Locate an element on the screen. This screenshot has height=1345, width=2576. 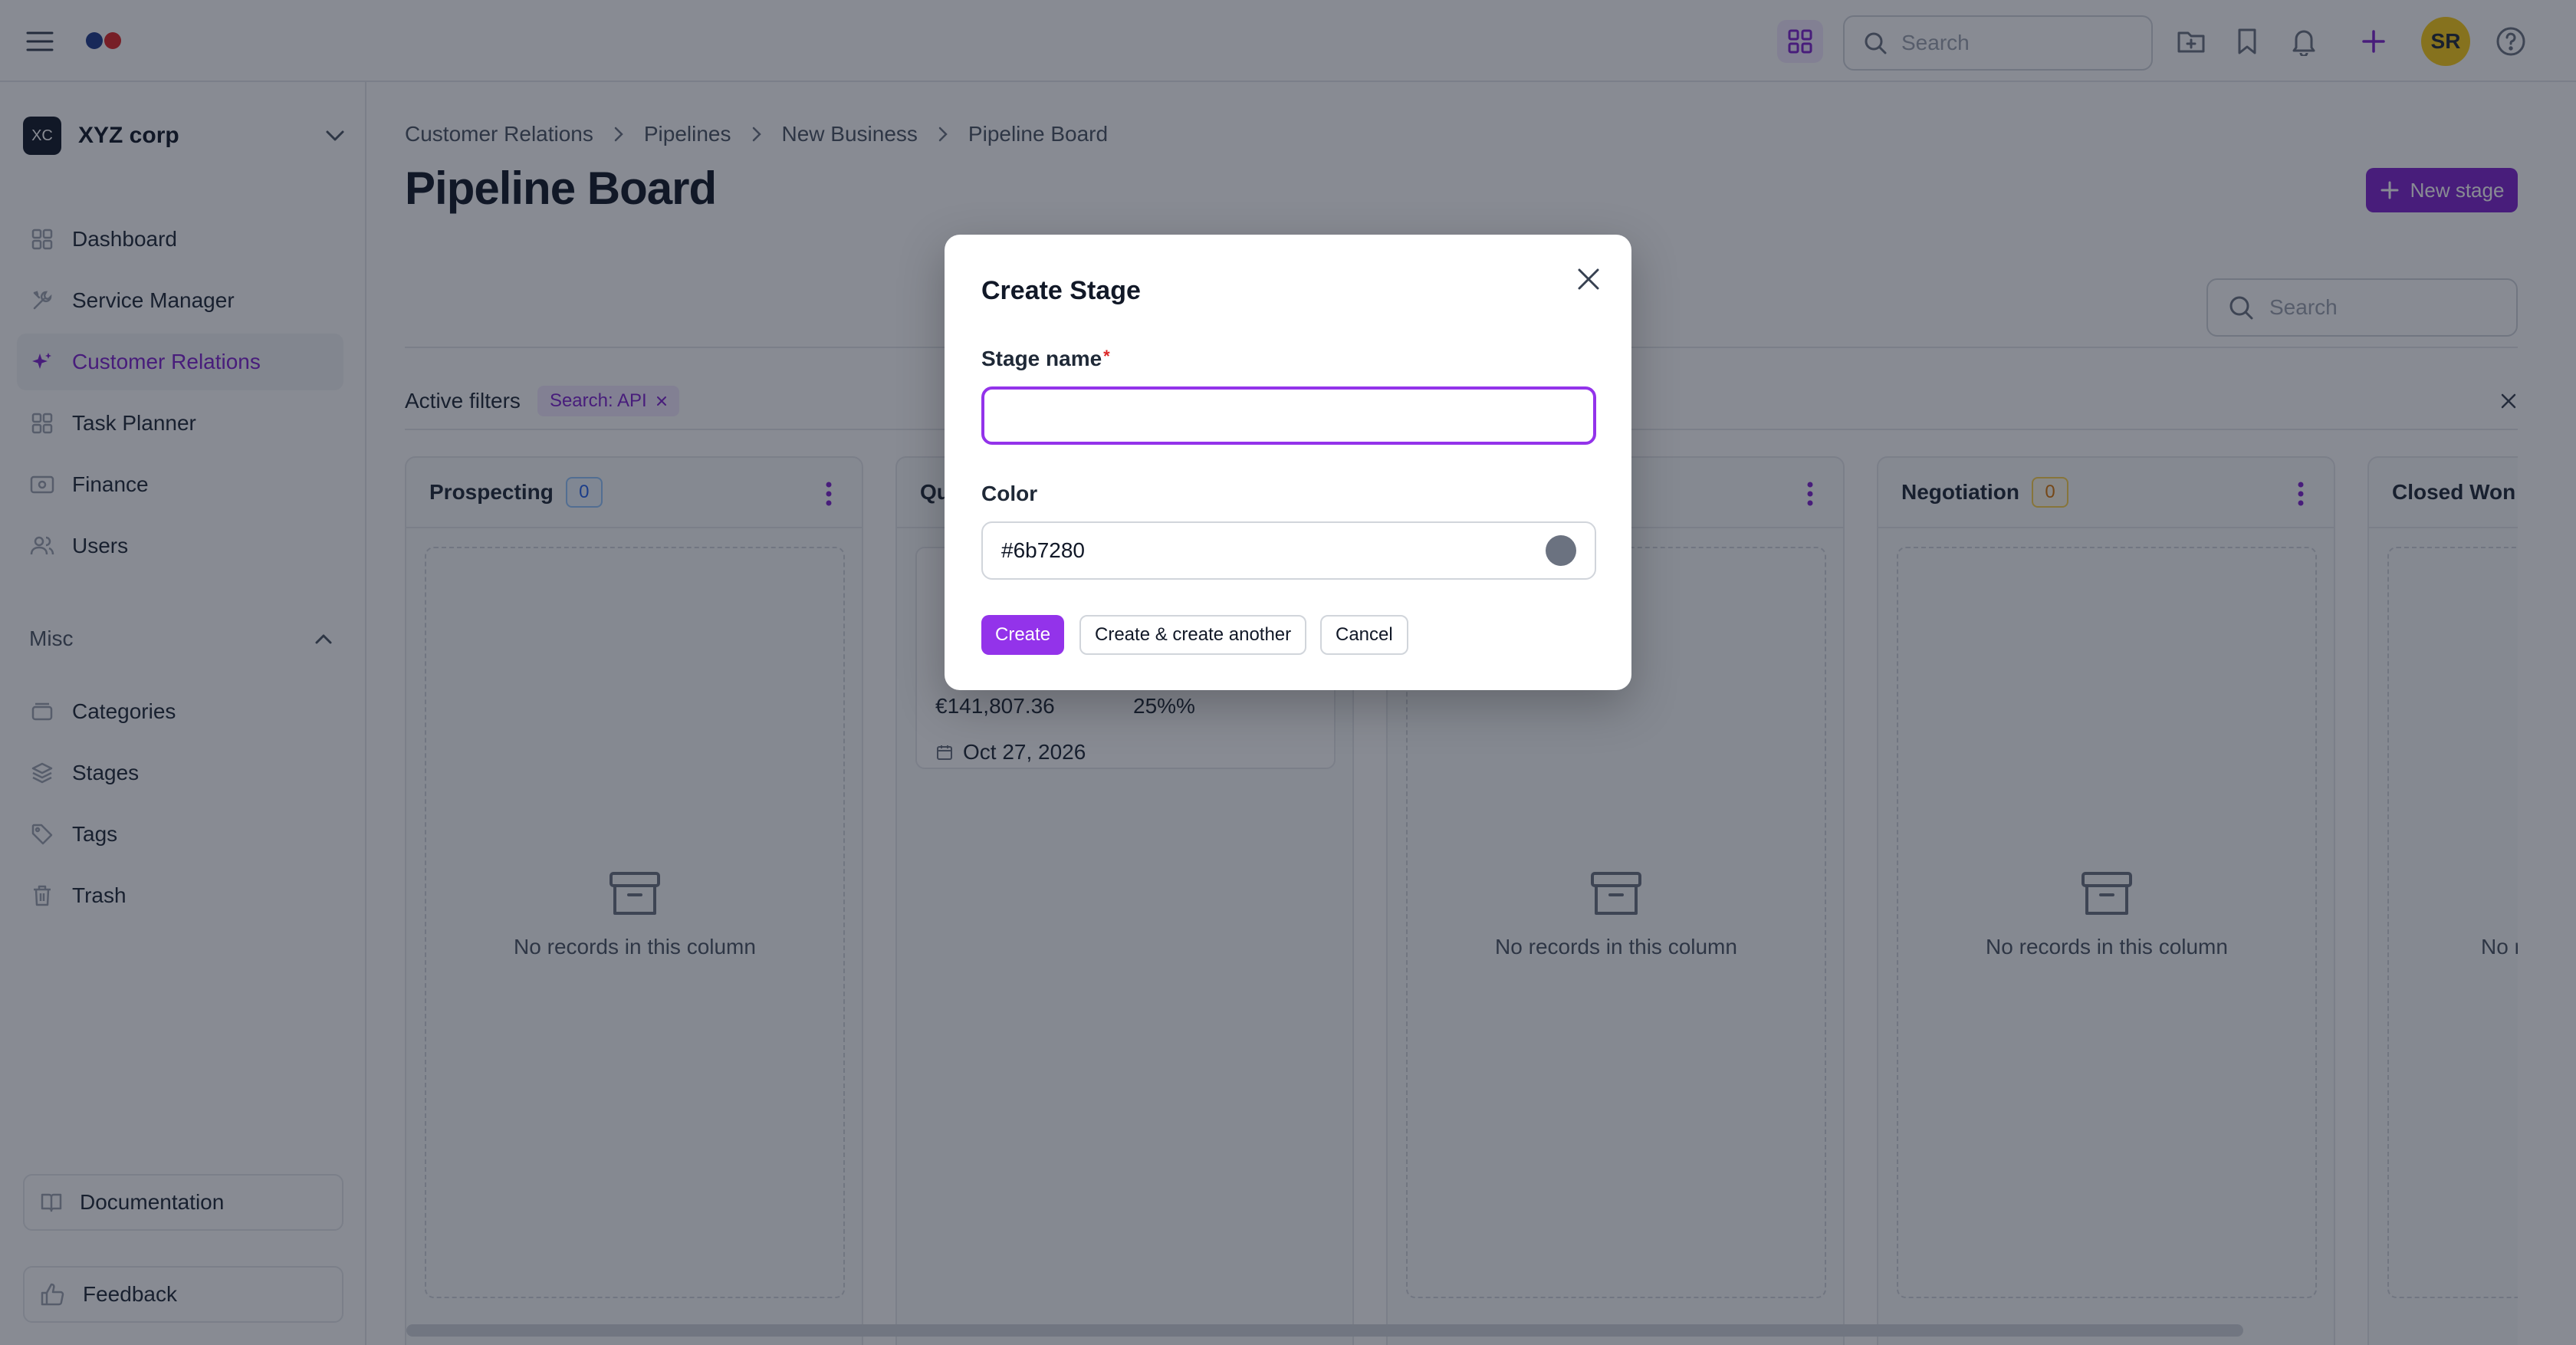
stage-name-label: Stage name* is located at coordinates (1045, 359).